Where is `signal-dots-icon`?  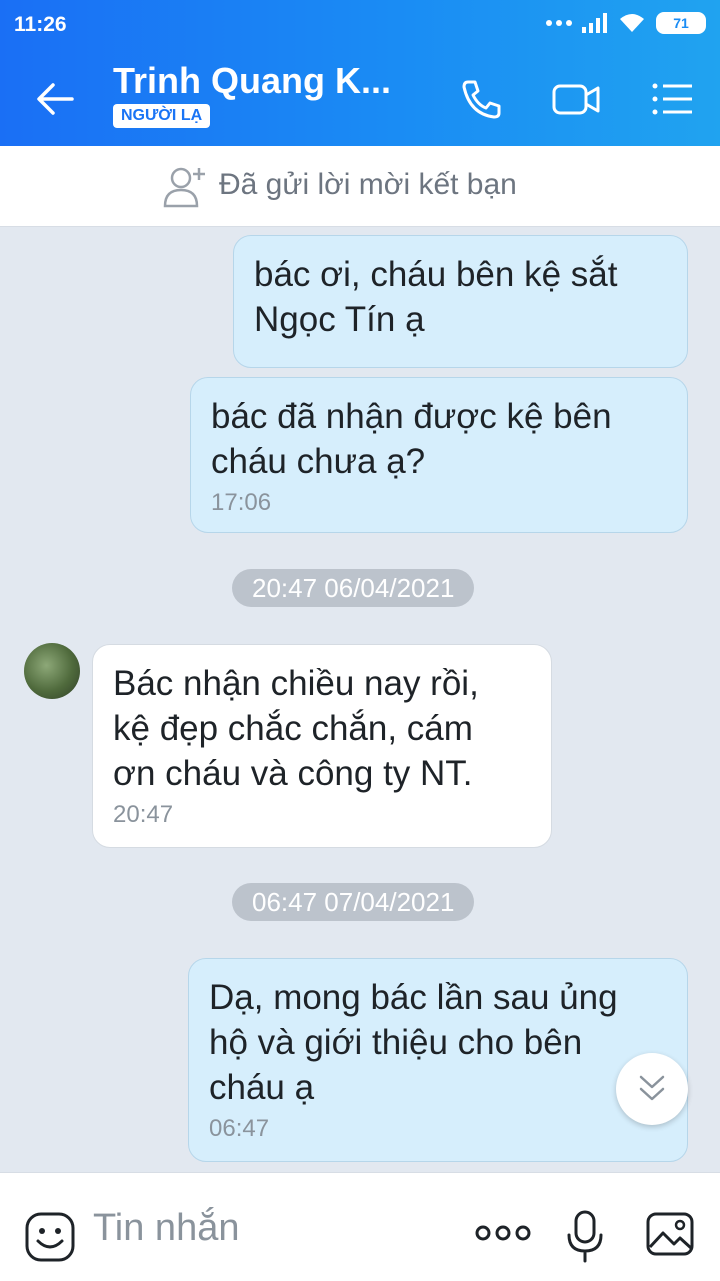 signal-dots-icon is located at coordinates (559, 23).